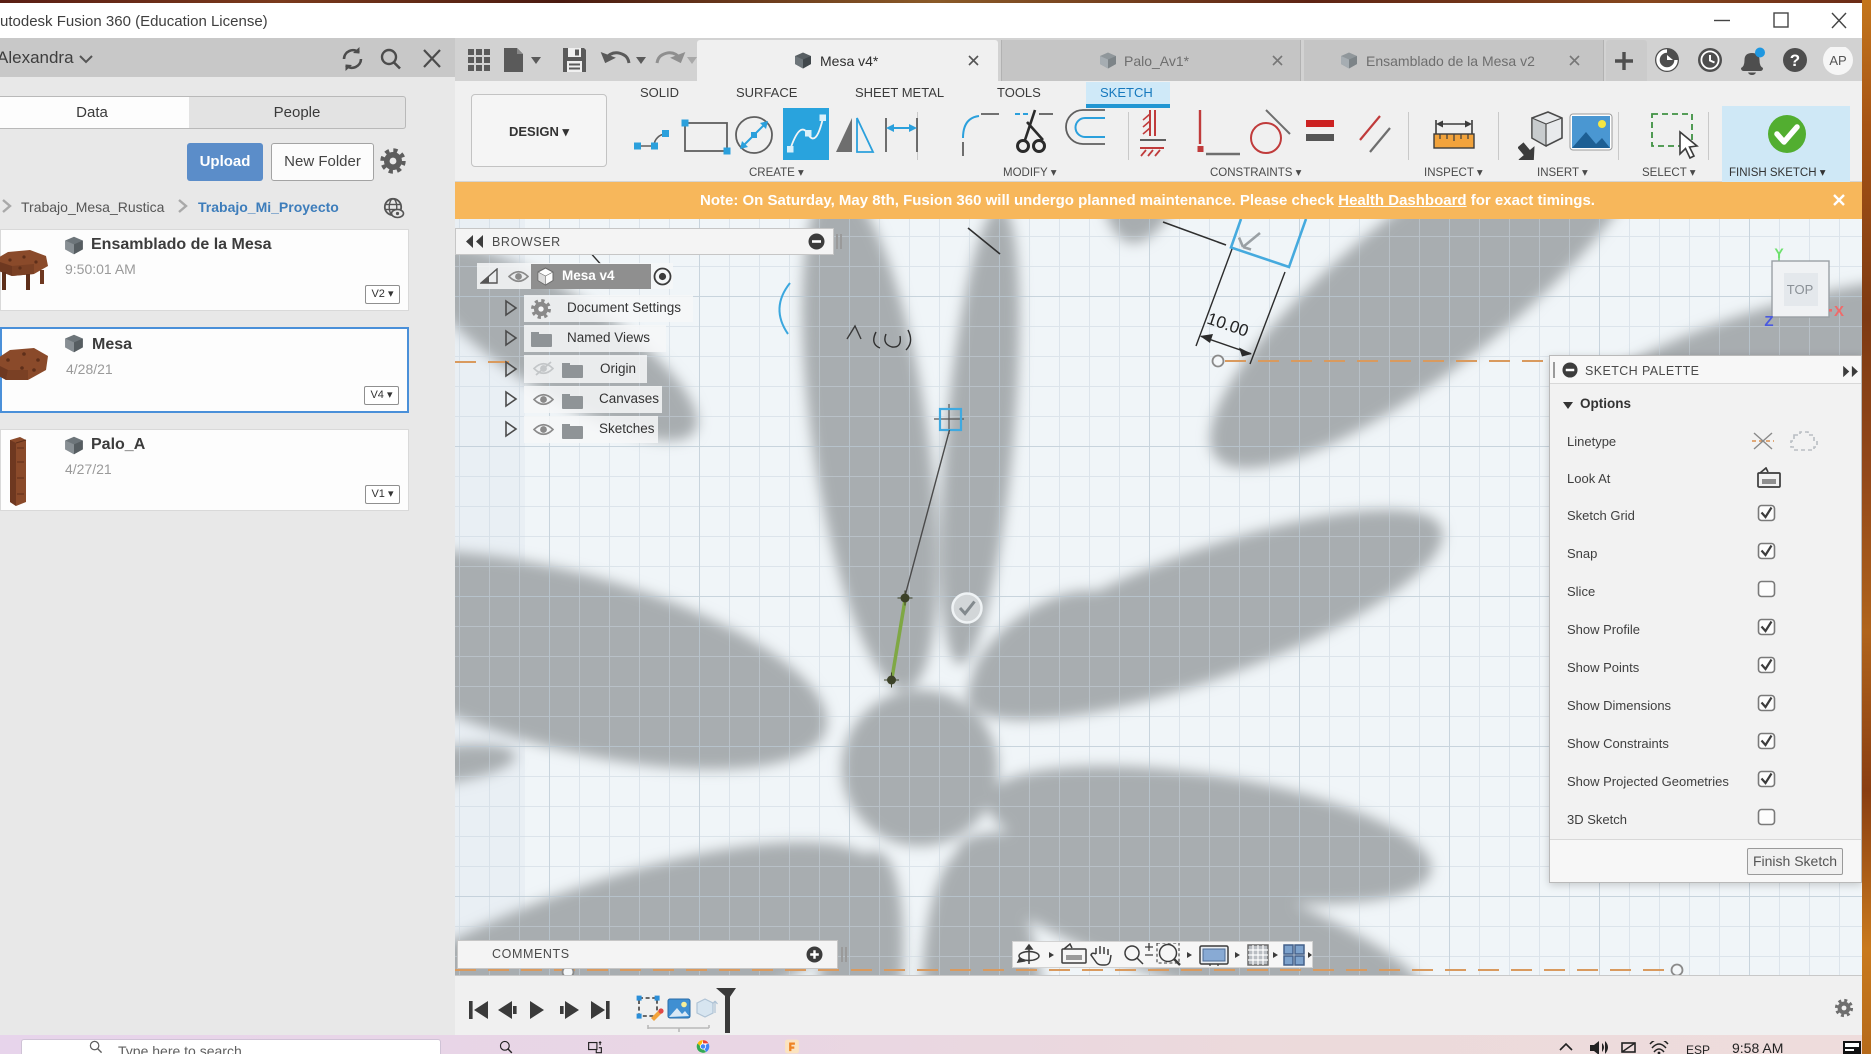 The width and height of the screenshot is (1871, 1054). Describe the element at coordinates (1837, 60) in the screenshot. I see `svg-text: AP` at that location.